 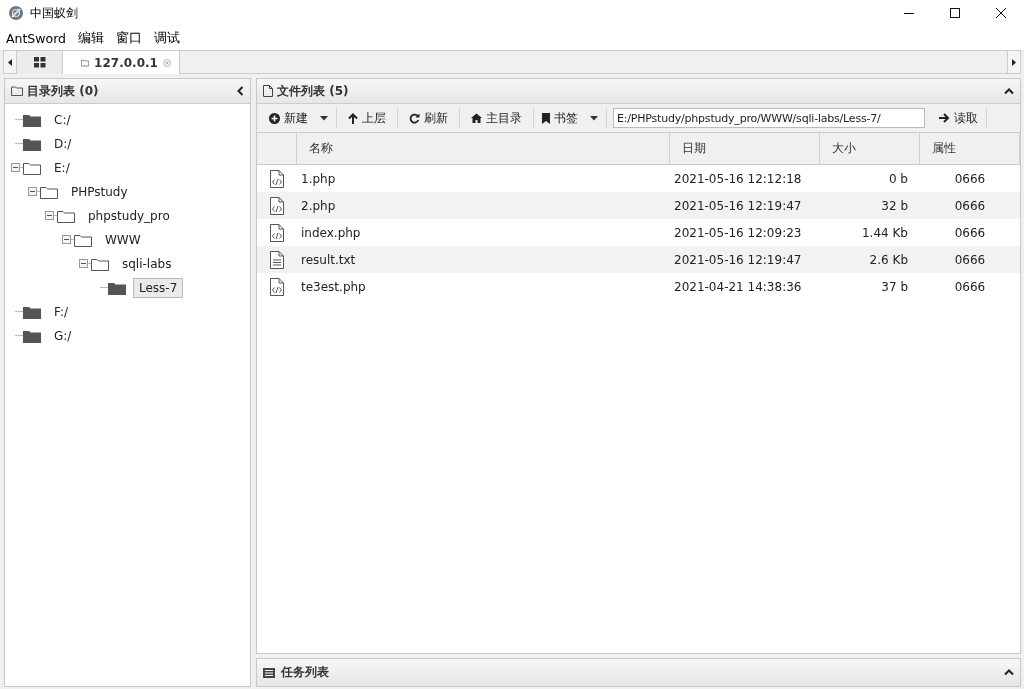 I want to click on tree-item: F:/, so click(x=61, y=312).